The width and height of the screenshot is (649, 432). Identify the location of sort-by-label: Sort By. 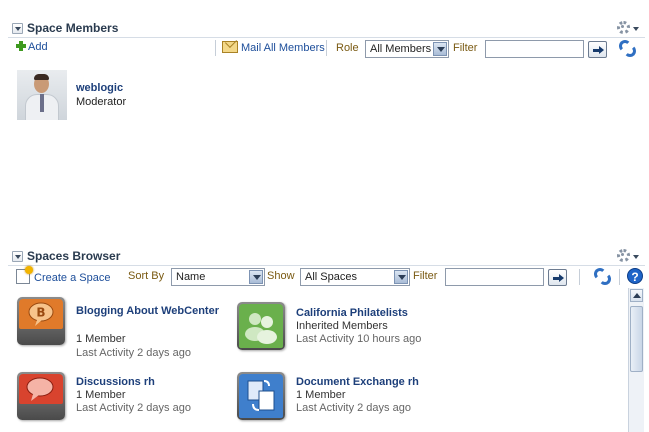
(146, 276).